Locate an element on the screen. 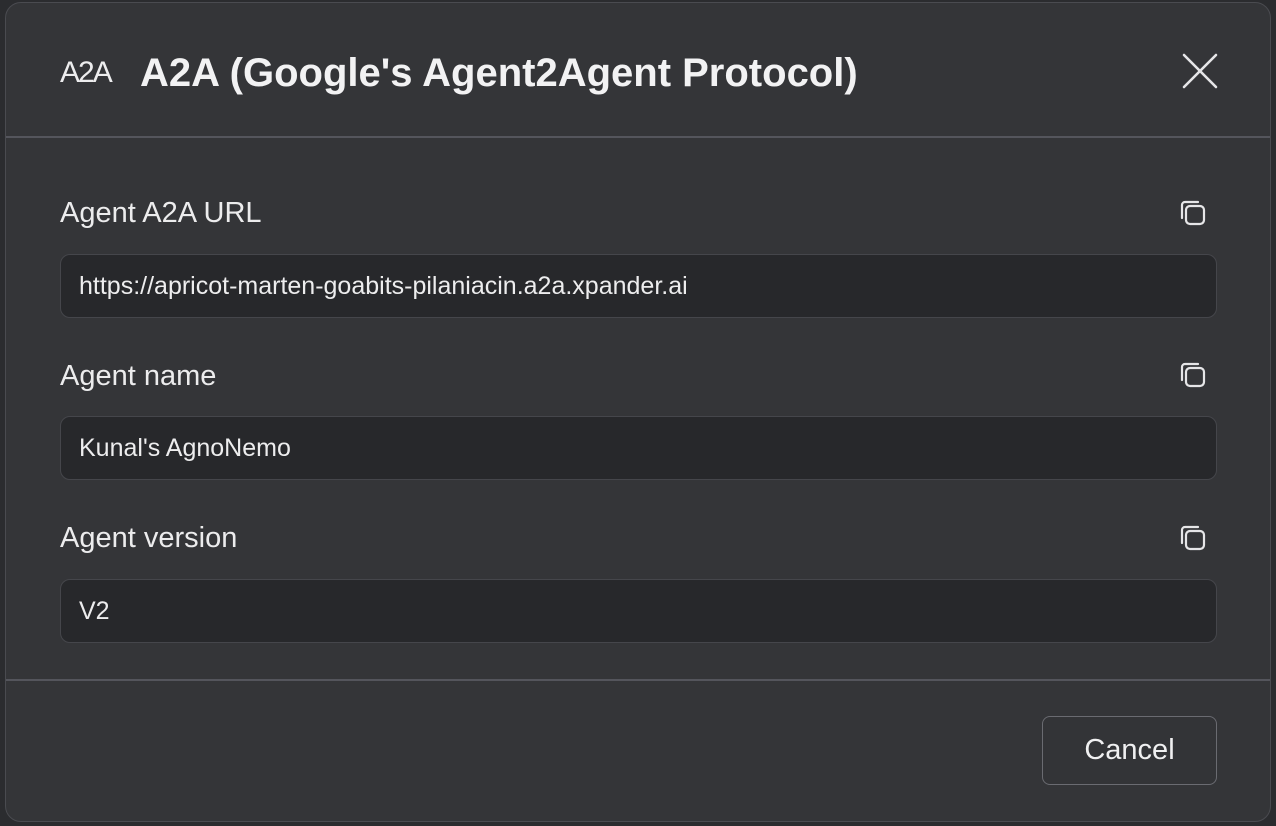 Image resolution: width=1276 pixels, height=826 pixels. copy-agent-name-button is located at coordinates (1193, 375).